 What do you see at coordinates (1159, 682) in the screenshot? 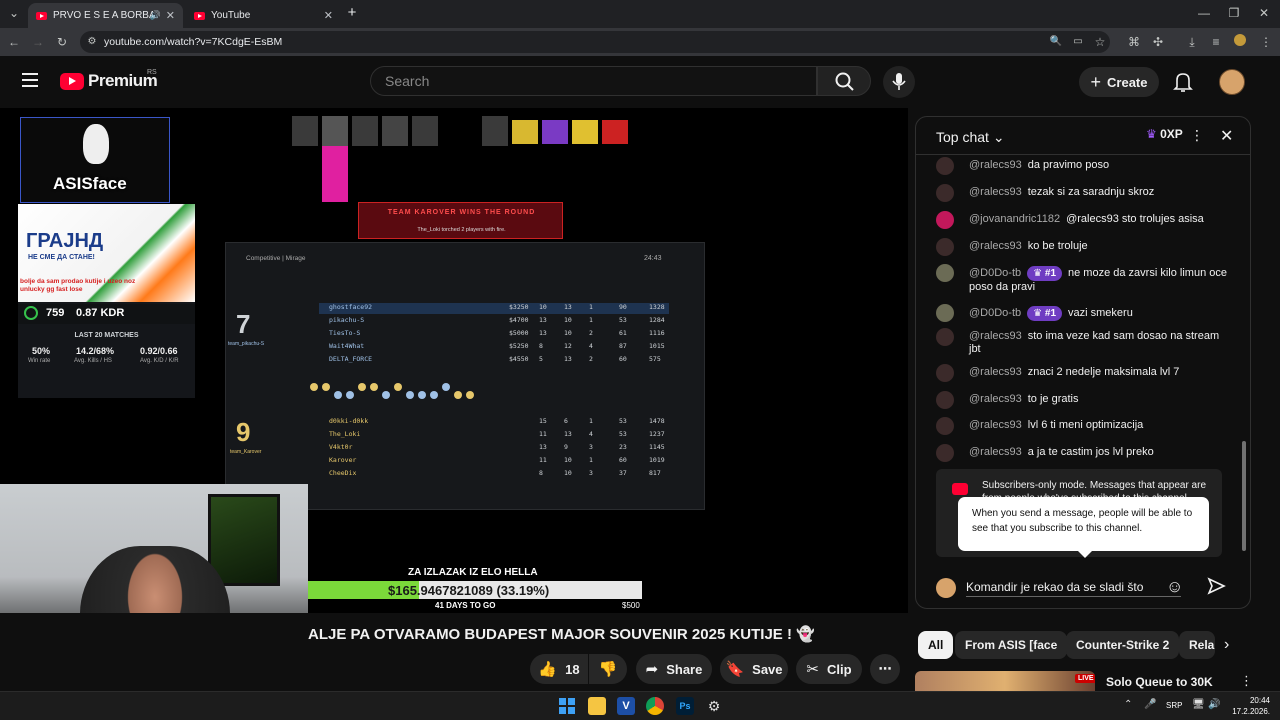
I see `recommended-title: Solo Queue to 30K` at bounding box center [1159, 682].